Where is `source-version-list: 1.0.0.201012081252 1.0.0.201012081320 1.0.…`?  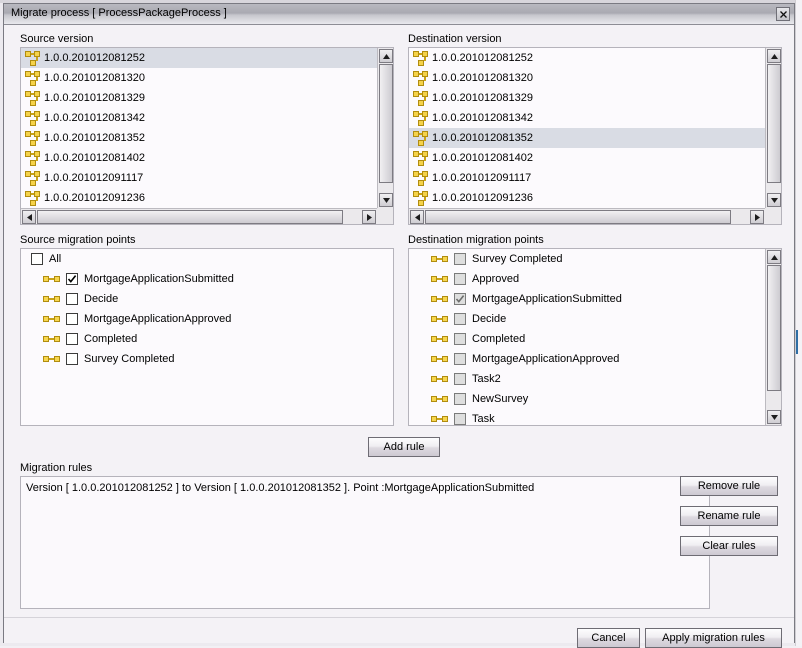
source-version-list: 1.0.0.201012081252 1.0.0.201012081320 1.0.… is located at coordinates (199, 128).